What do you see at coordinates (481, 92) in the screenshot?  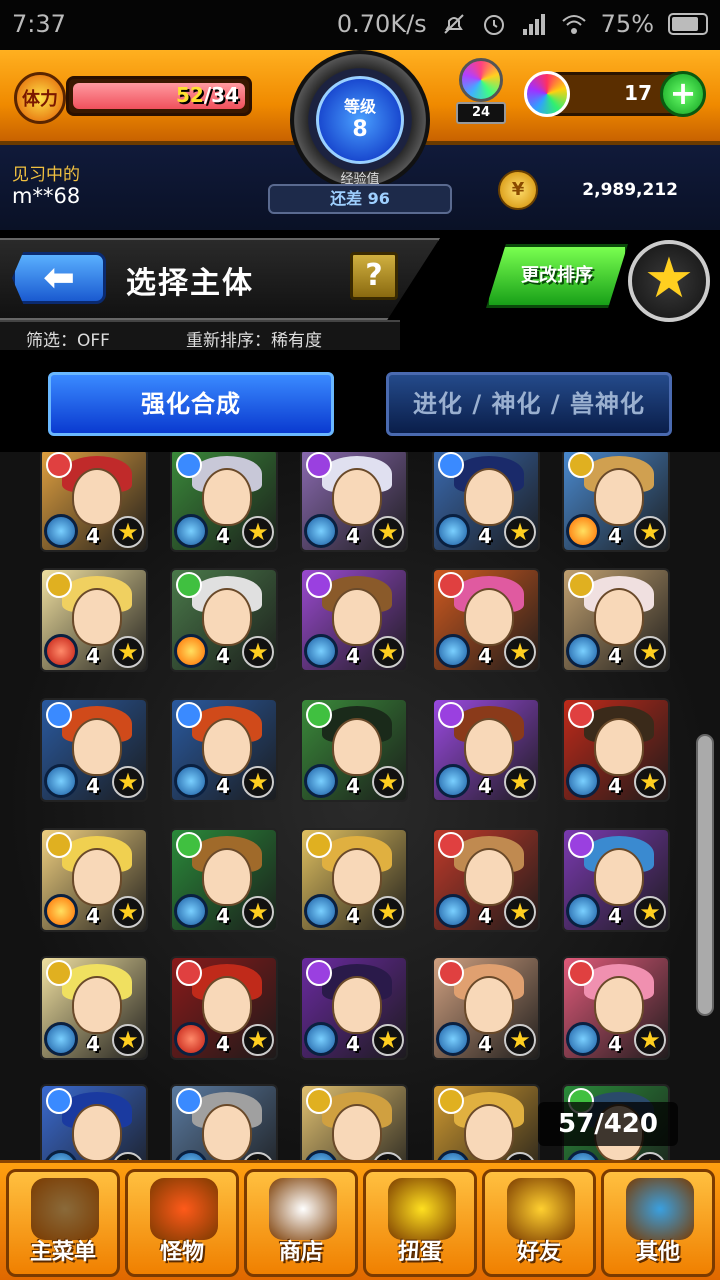 I see `crystal-counter: 24` at bounding box center [481, 92].